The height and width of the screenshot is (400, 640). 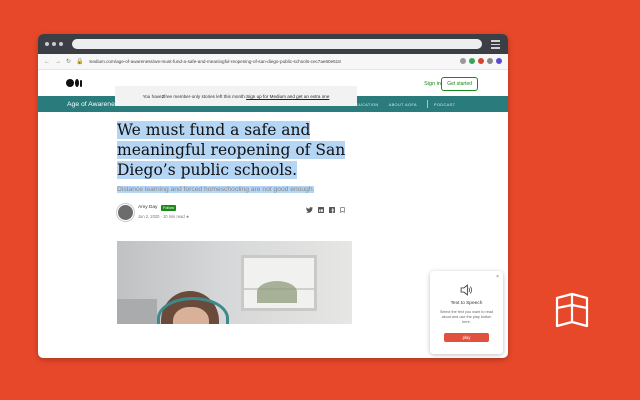 I want to click on menu-icon, so click(x=495, y=45).